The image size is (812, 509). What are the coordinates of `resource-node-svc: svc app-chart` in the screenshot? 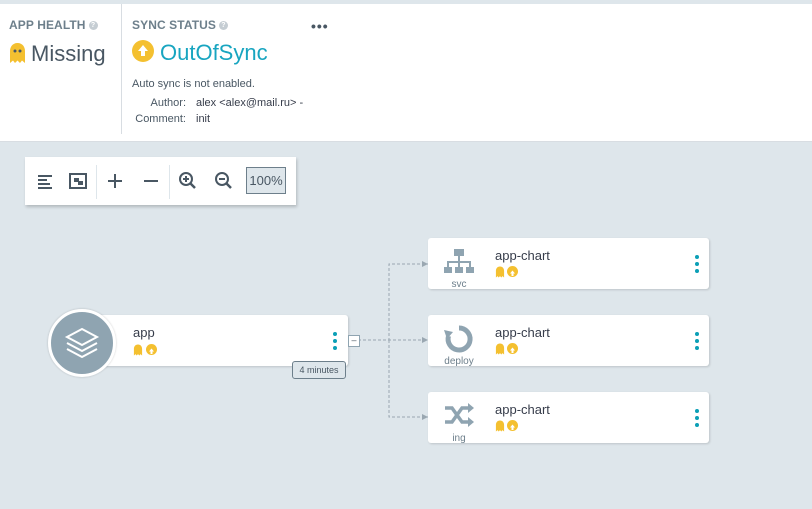 It's located at (568, 264).